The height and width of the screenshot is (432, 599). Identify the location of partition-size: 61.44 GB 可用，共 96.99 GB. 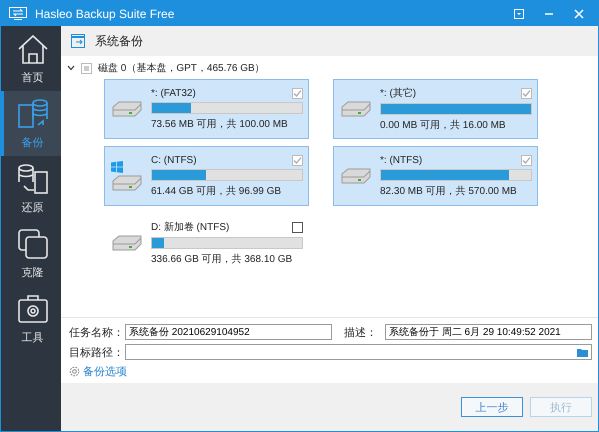
(216, 191).